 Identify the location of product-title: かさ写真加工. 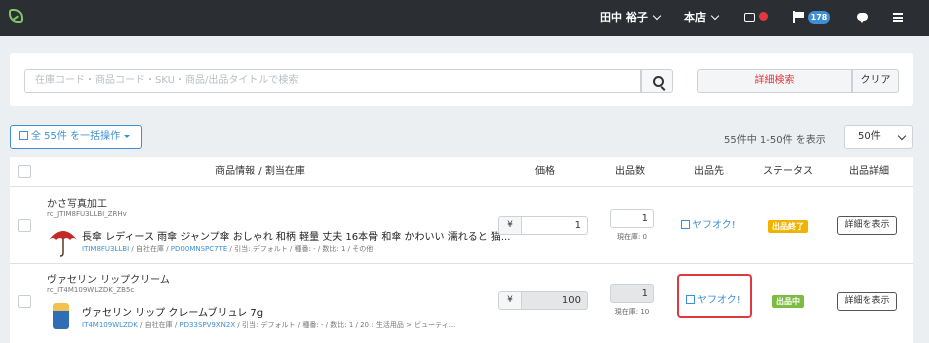
(77, 202).